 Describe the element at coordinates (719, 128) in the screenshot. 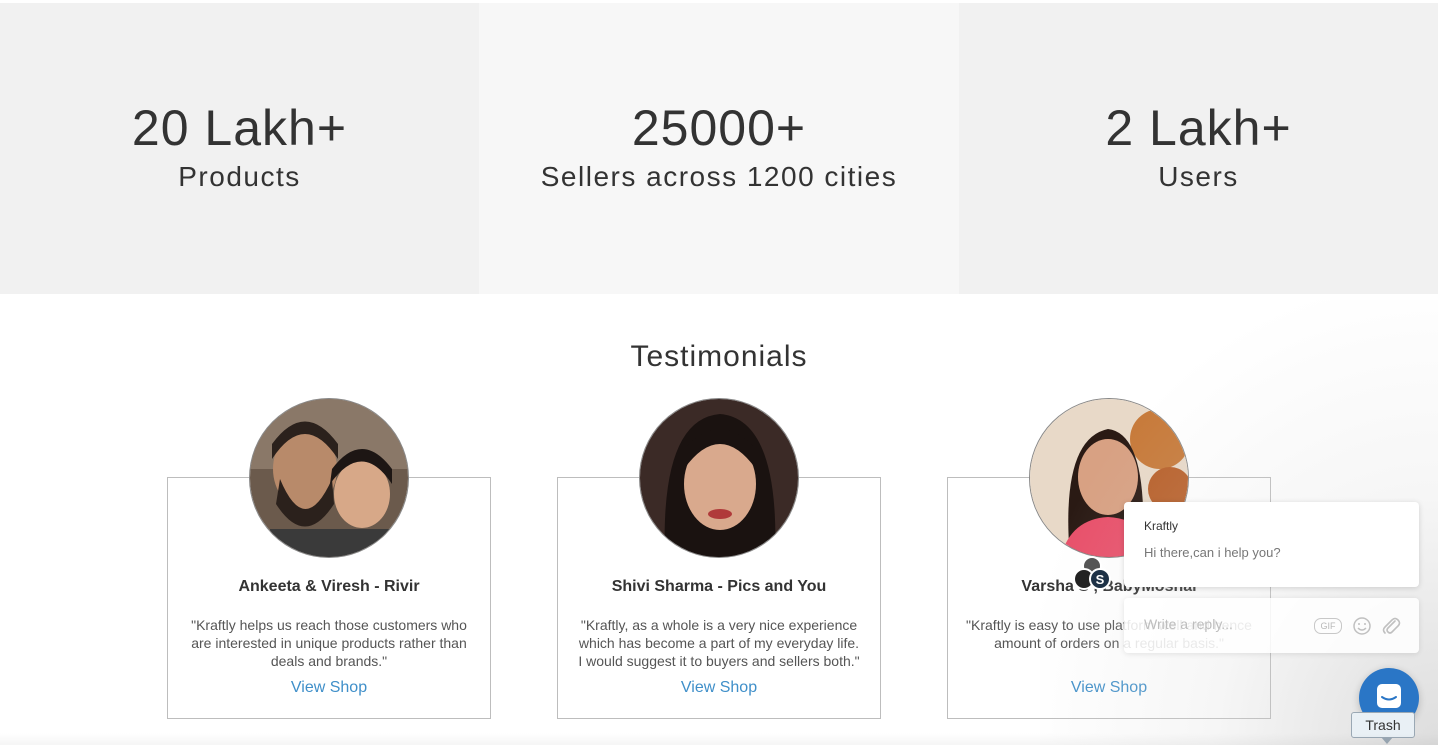

I see `stat-value: 25000+` at that location.